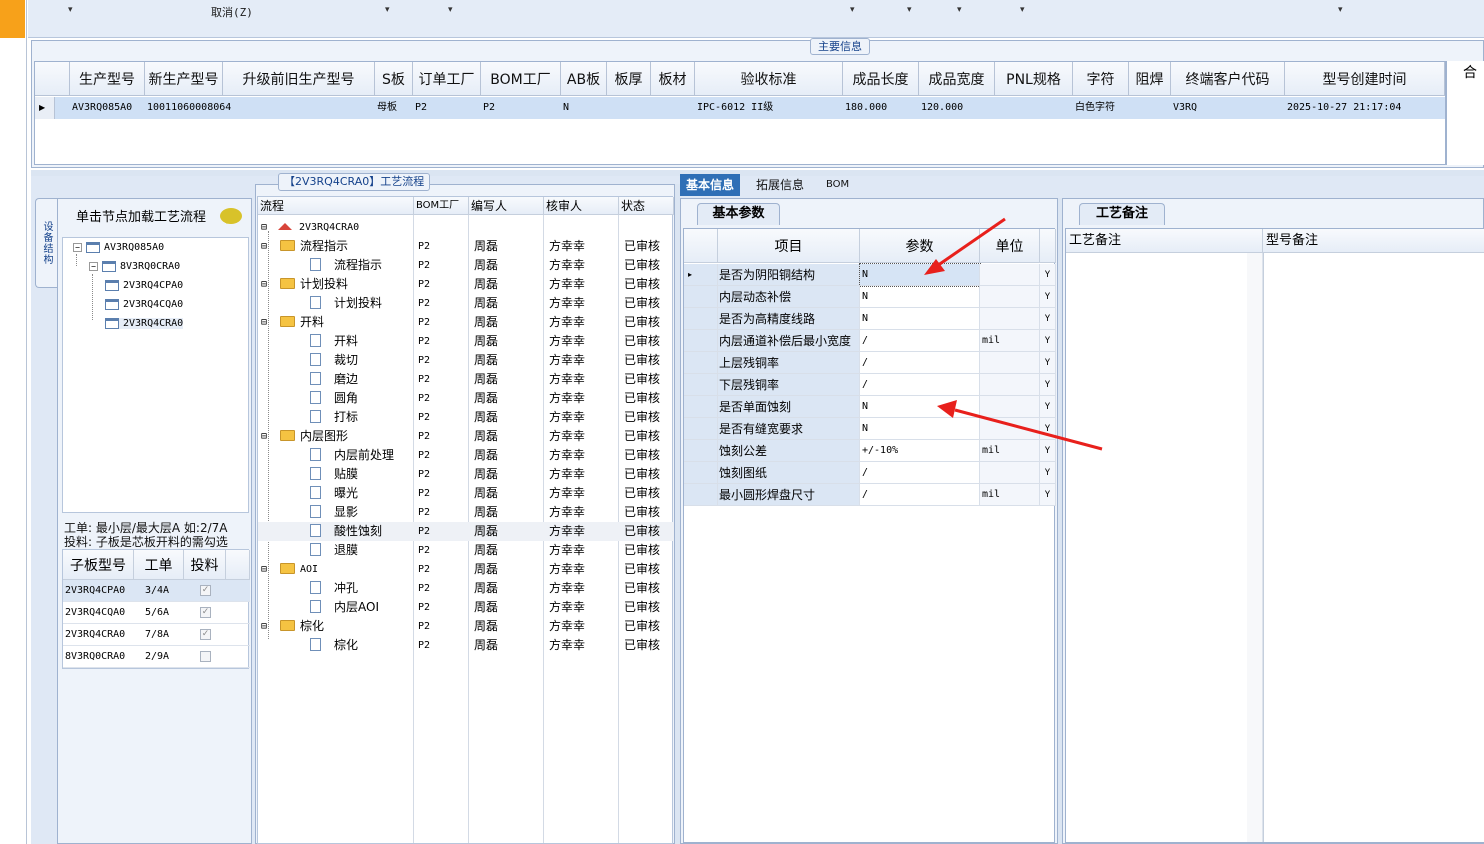 The height and width of the screenshot is (844, 1484). I want to click on tab-process-notes: 工艺备注, so click(1122, 214).